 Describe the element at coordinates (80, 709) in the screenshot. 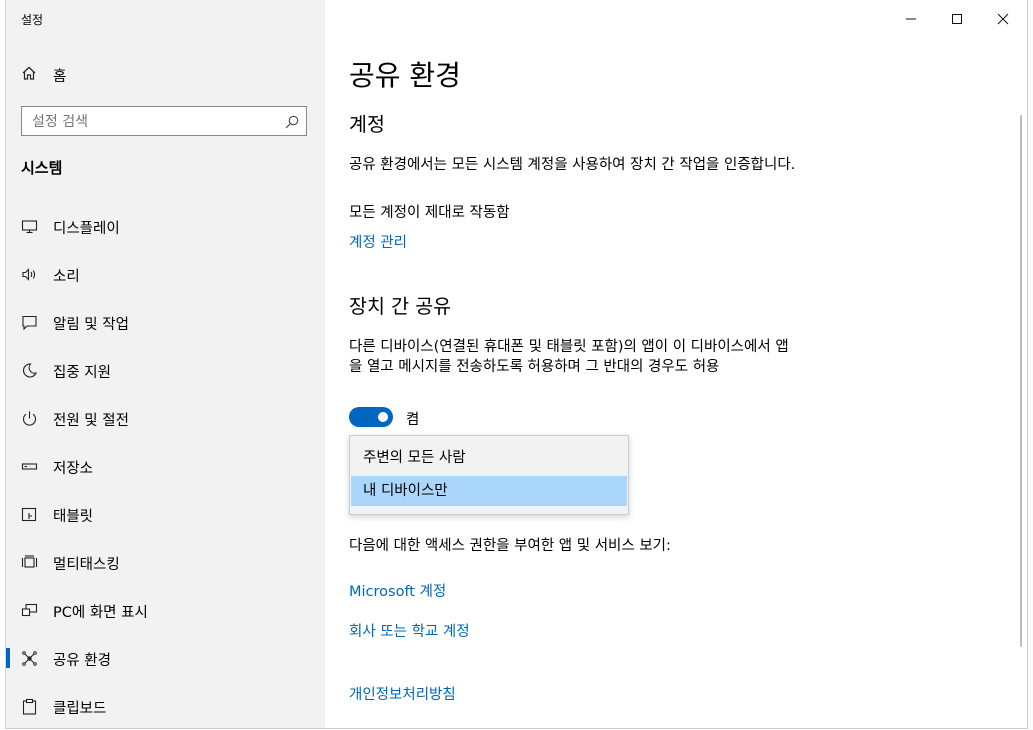

I see `sidebar-item-label: 클립보드` at that location.